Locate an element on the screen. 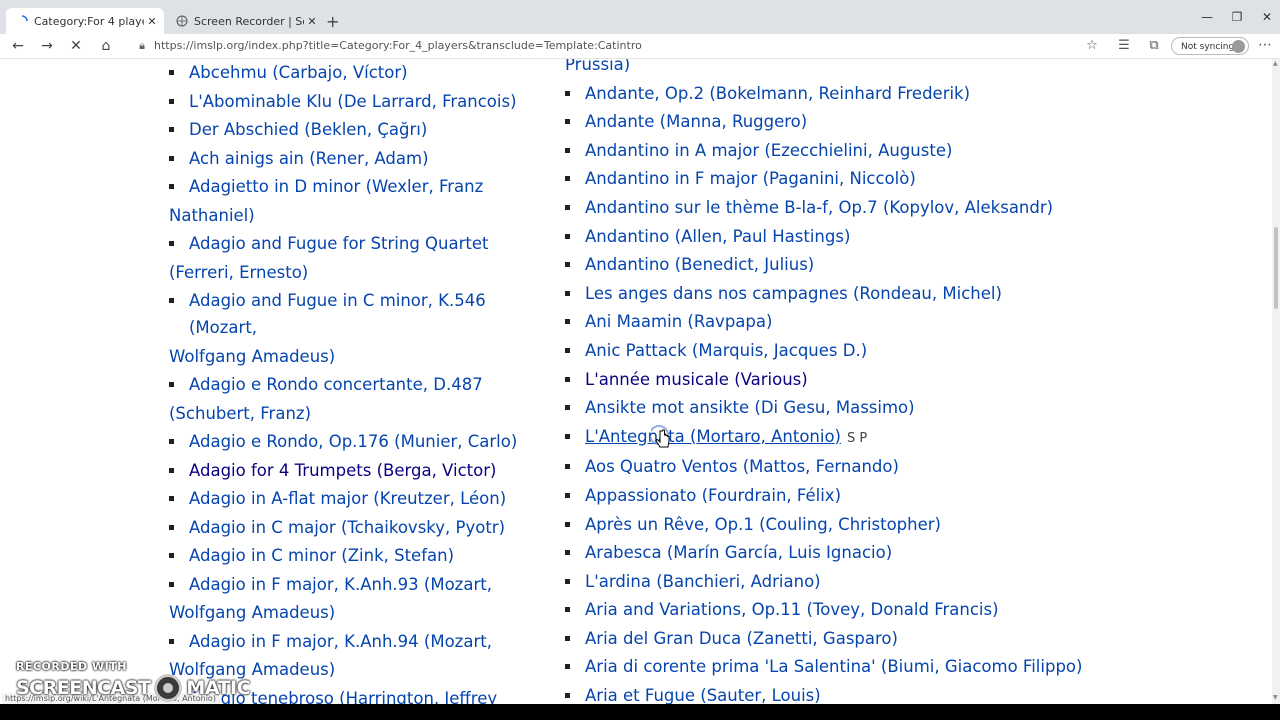 The width and height of the screenshot is (1280, 720). work-link: Adagio e Rondo, Op.176 (Munier, Carlo) is located at coordinates (353, 441).